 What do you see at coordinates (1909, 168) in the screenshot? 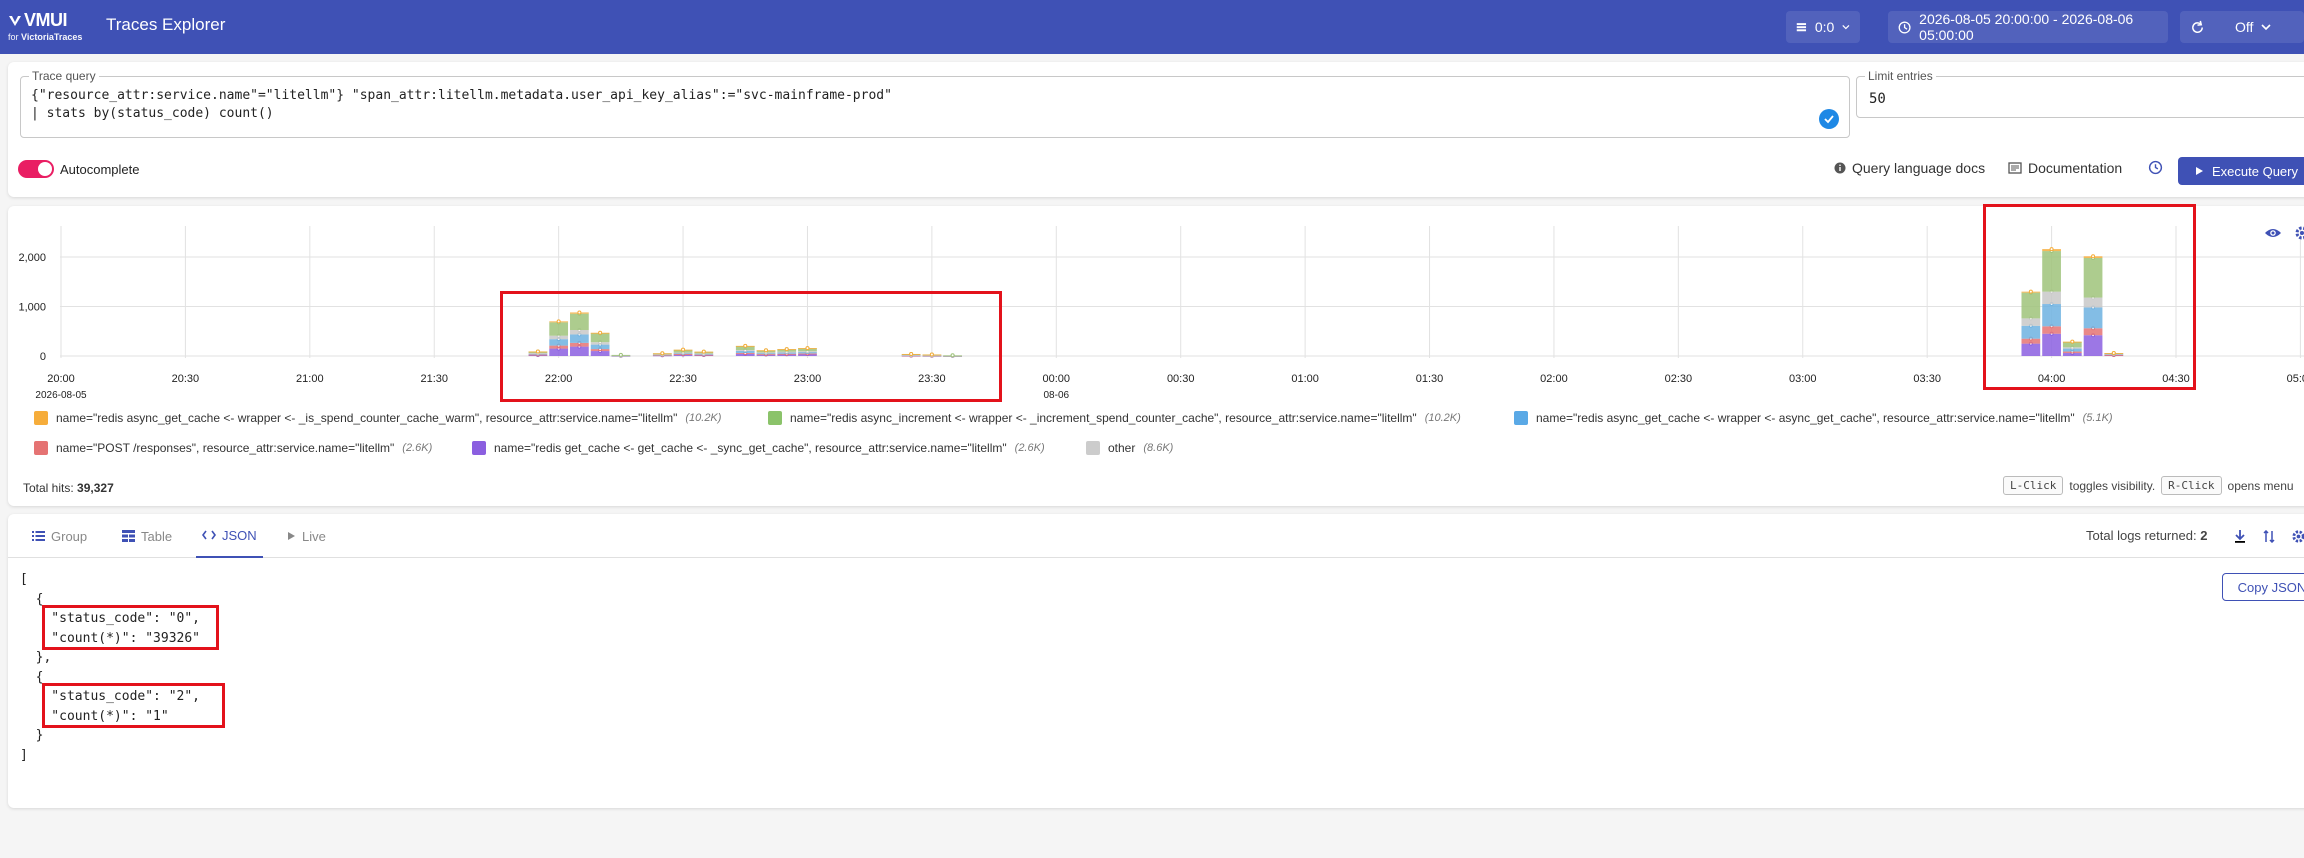
I see `query-language-docs-link: Query language docs` at bounding box center [1909, 168].